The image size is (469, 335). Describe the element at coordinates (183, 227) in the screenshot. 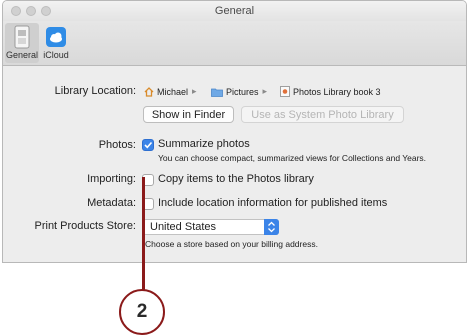

I see `print-store-selected: United States` at that location.